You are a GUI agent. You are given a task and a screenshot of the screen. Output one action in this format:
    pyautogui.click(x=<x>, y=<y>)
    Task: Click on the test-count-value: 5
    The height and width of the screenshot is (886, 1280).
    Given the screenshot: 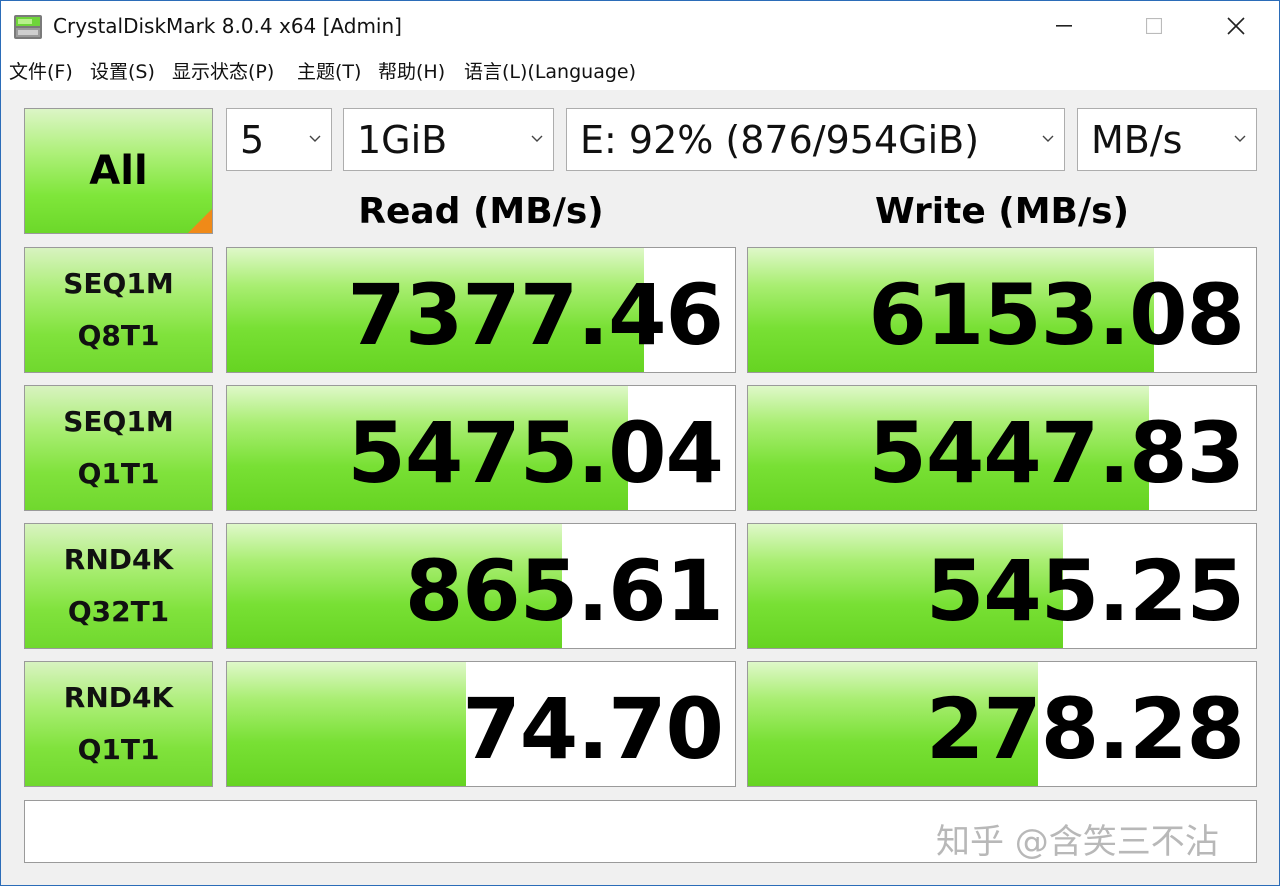 What is the action you would take?
    pyautogui.click(x=252, y=140)
    